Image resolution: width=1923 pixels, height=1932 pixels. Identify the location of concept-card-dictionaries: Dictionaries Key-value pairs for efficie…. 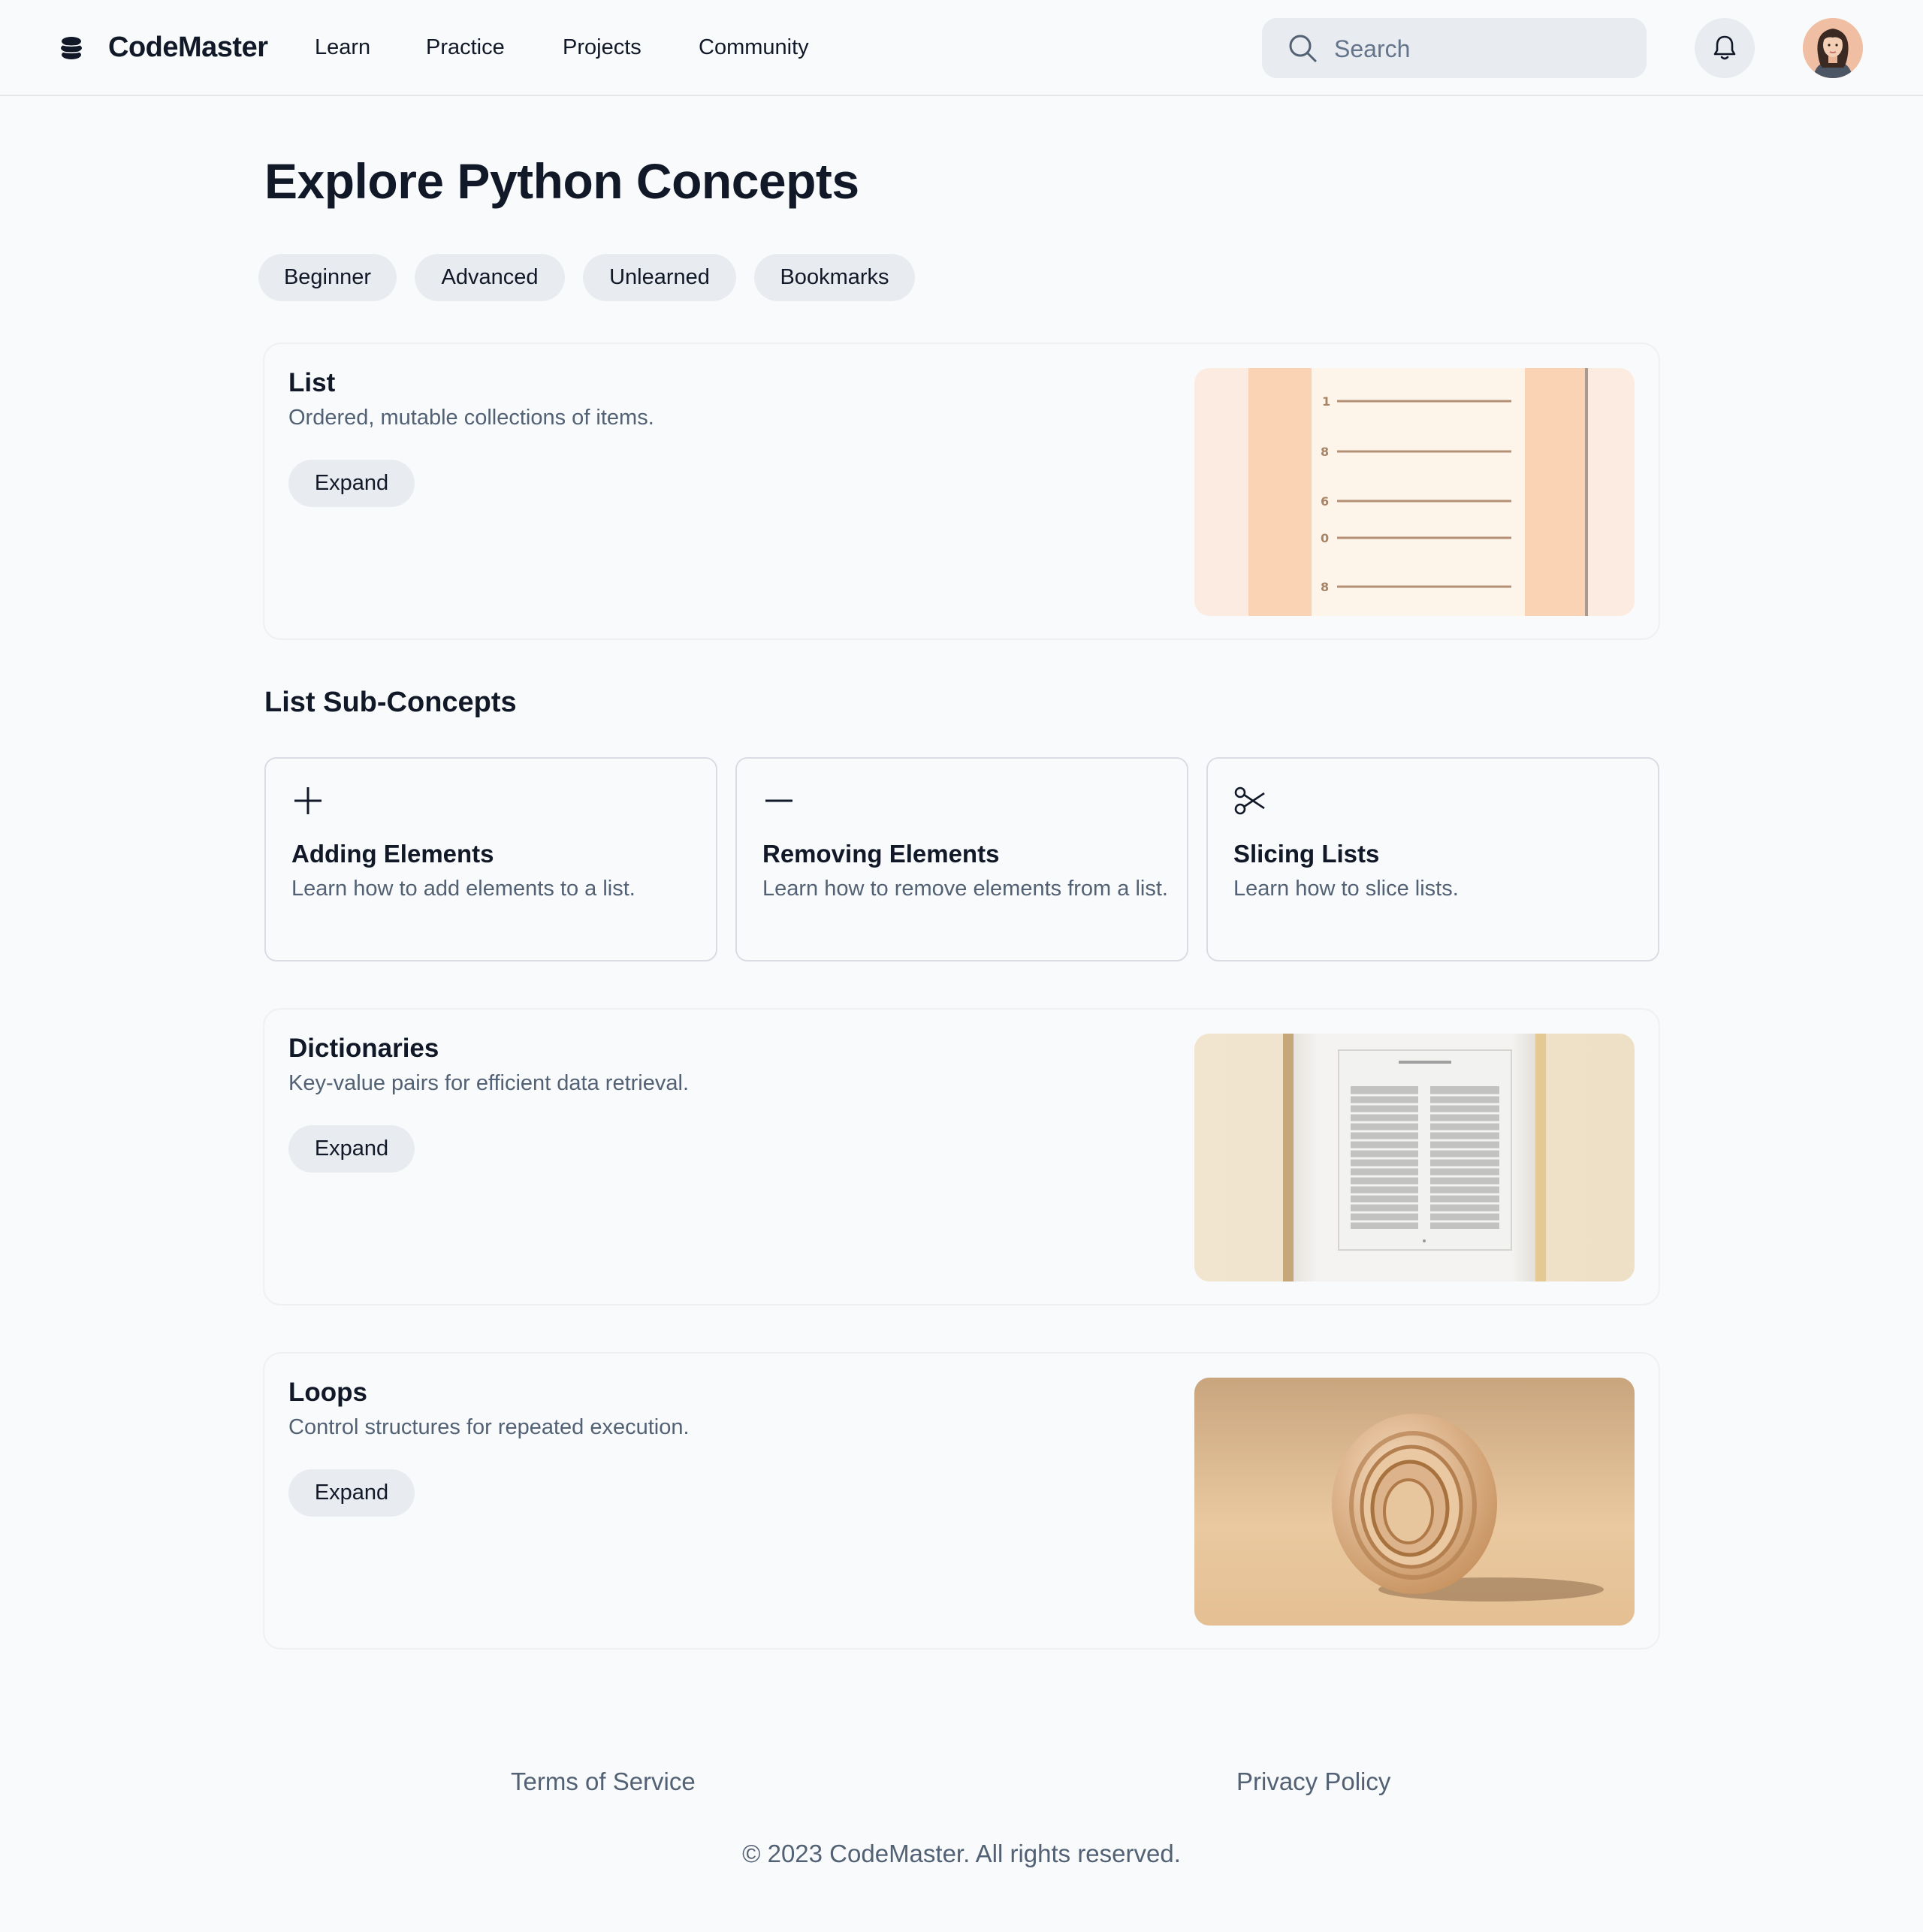
(961, 1157).